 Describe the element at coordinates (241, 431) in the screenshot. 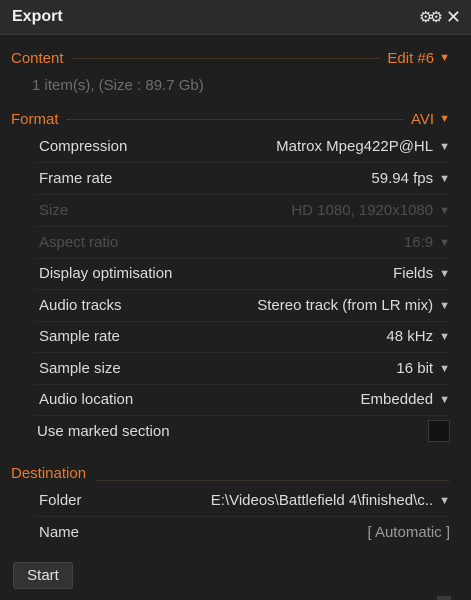

I see `use-marked-section-row: Use marked section` at that location.